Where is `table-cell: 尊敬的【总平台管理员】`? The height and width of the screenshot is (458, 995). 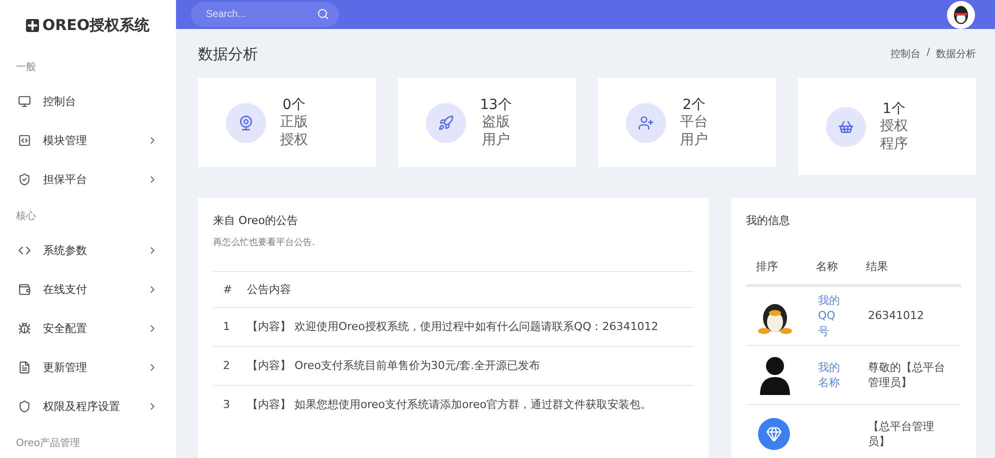
table-cell: 尊敬的【总平台管理员】 is located at coordinates (906, 375).